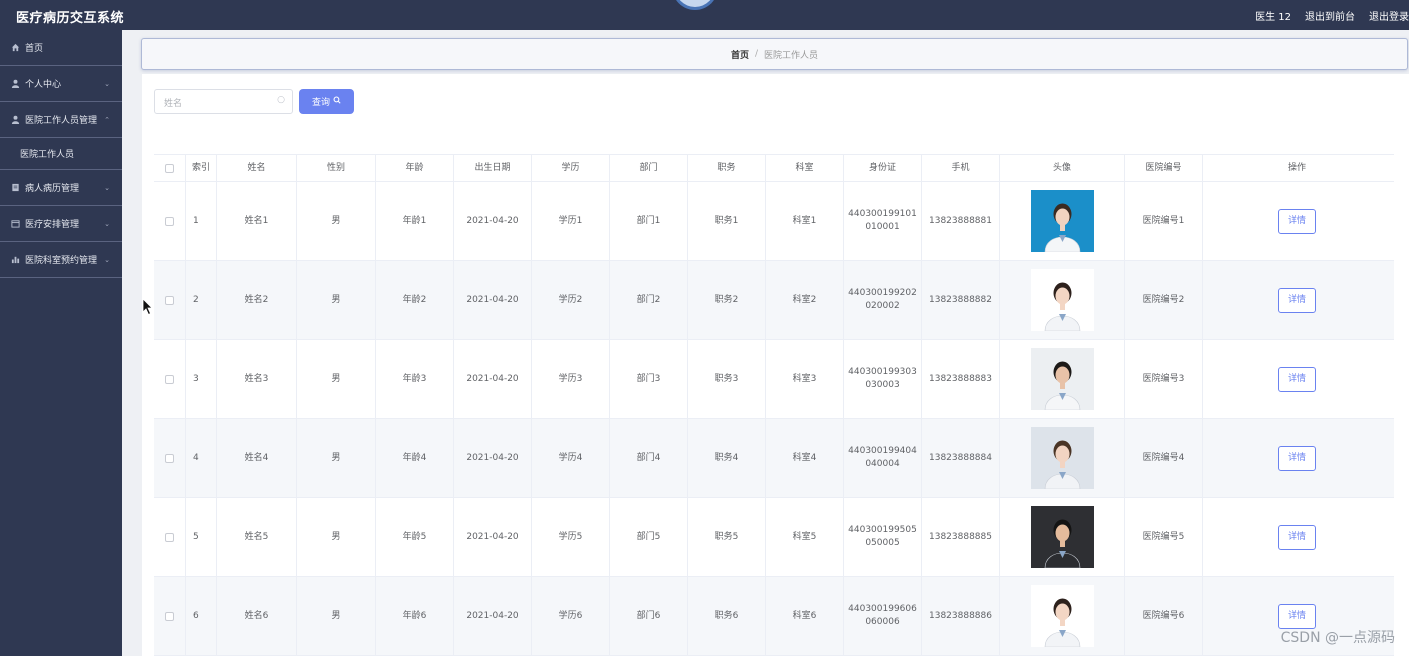  Describe the element at coordinates (257, 458) in the screenshot. I see `cell-name: 姓名4` at that location.